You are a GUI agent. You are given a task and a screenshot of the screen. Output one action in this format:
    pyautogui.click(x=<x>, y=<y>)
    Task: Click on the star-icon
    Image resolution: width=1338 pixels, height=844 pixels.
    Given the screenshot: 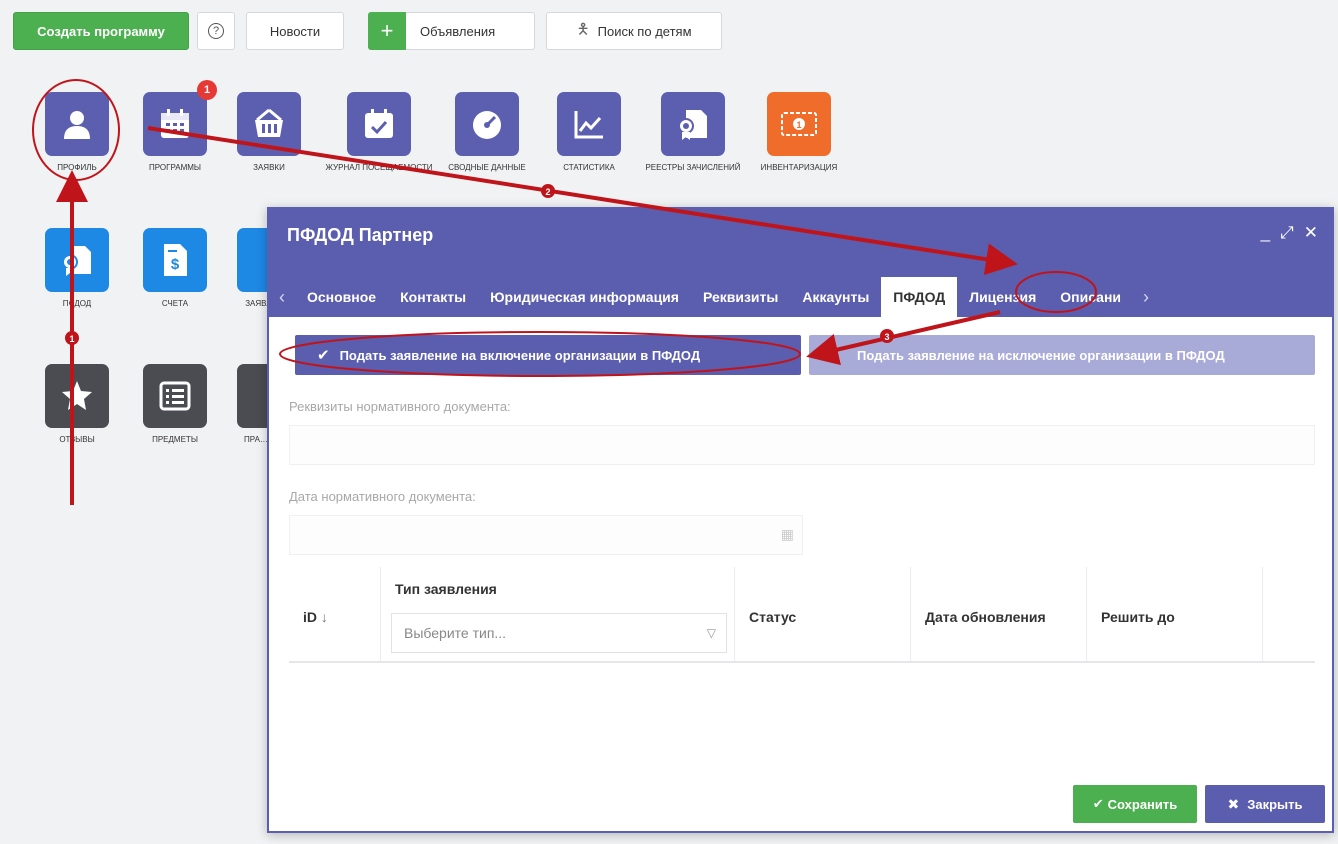 What is the action you would take?
    pyautogui.click(x=77, y=396)
    